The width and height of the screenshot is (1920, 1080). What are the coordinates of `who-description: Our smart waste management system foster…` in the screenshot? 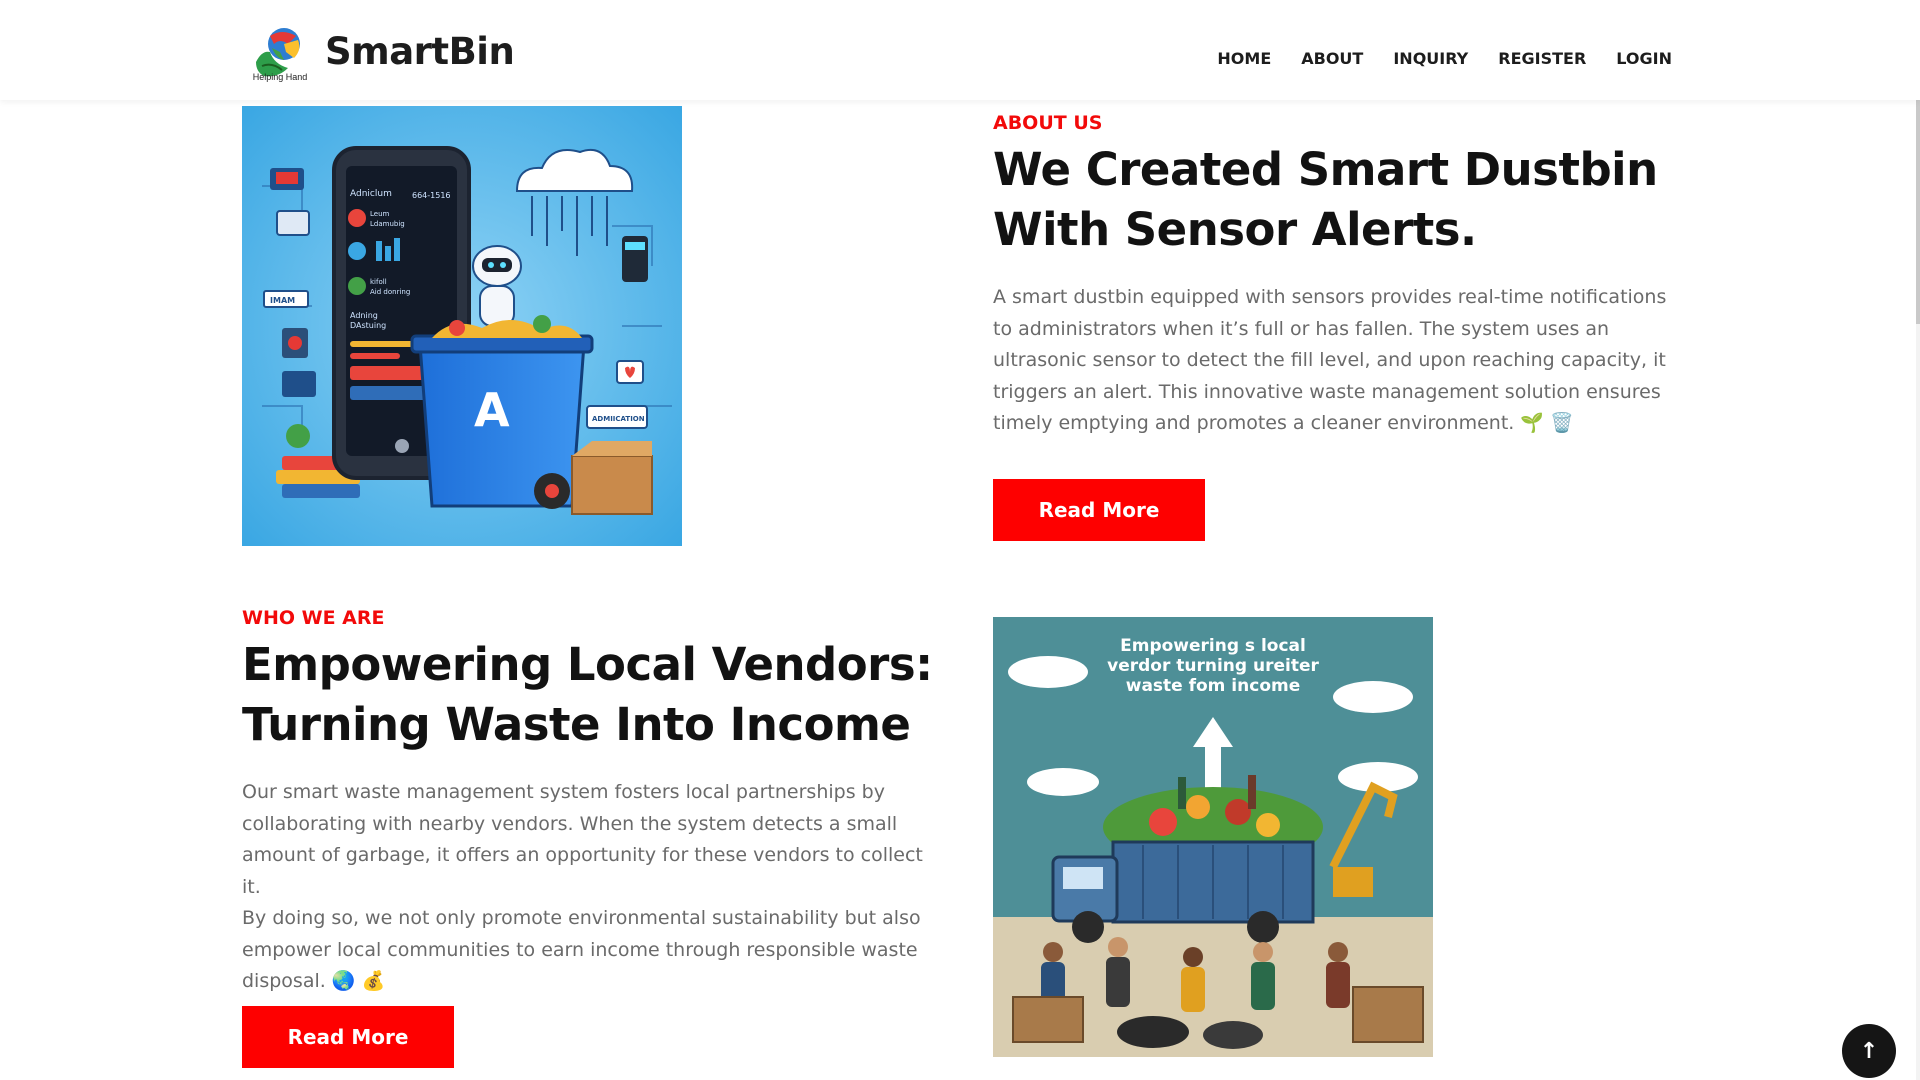 It's located at (592, 887).